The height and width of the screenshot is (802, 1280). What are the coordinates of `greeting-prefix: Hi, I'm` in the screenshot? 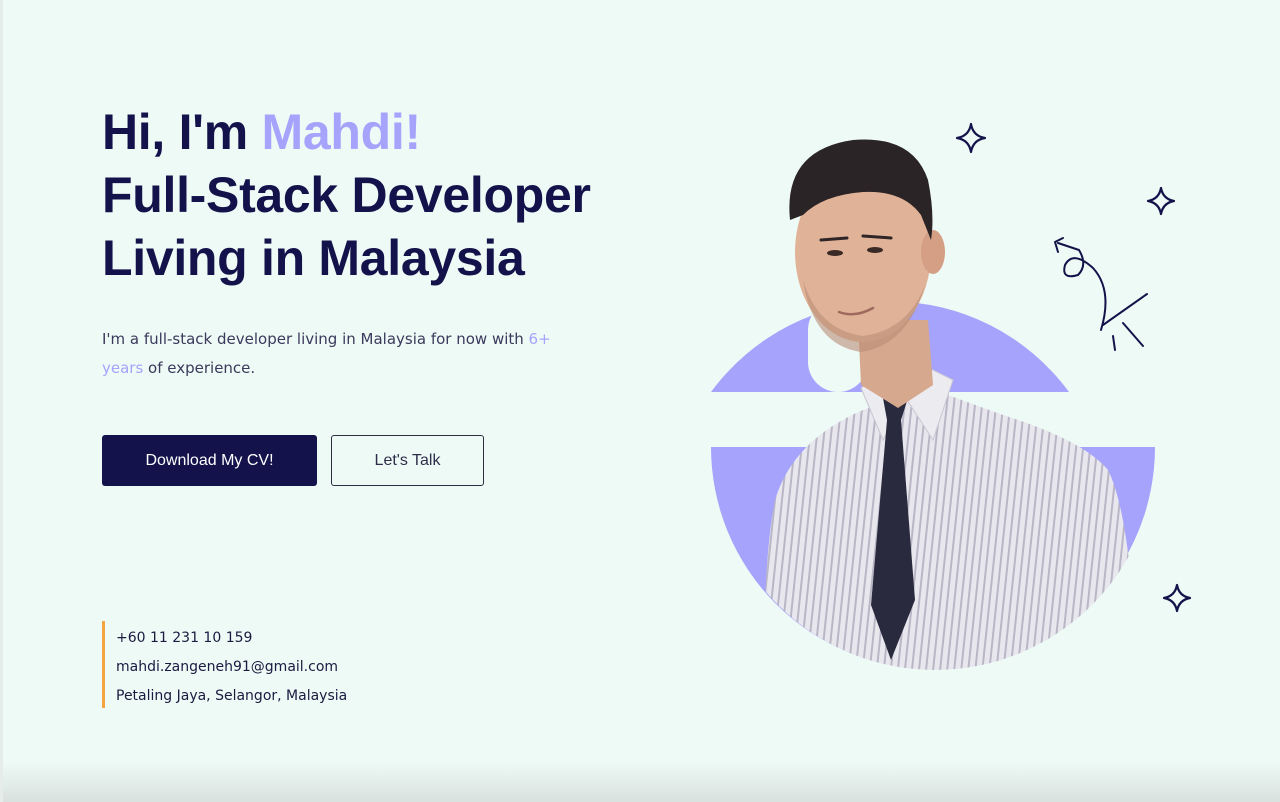 It's located at (182, 132).